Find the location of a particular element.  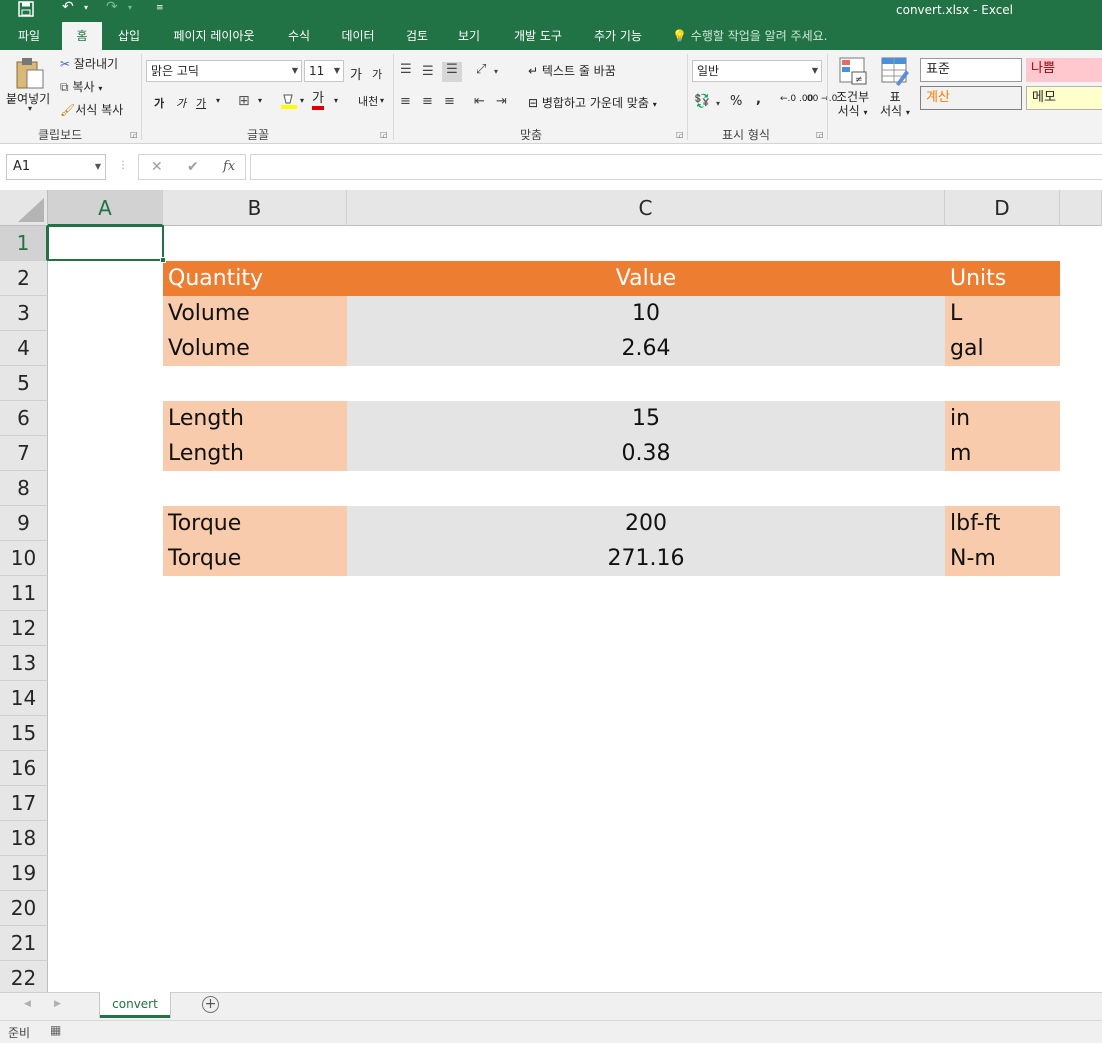

underline-button: 가 is located at coordinates (201, 103).